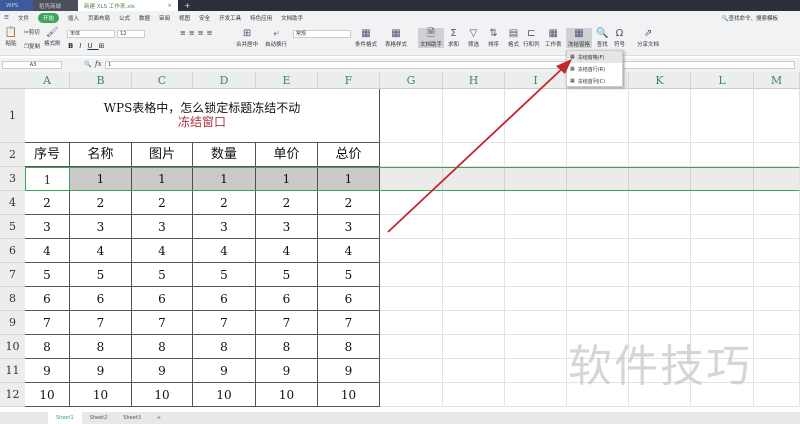  Describe the element at coordinates (660, 366) in the screenshot. I see `watermark: 软件技巧` at that location.